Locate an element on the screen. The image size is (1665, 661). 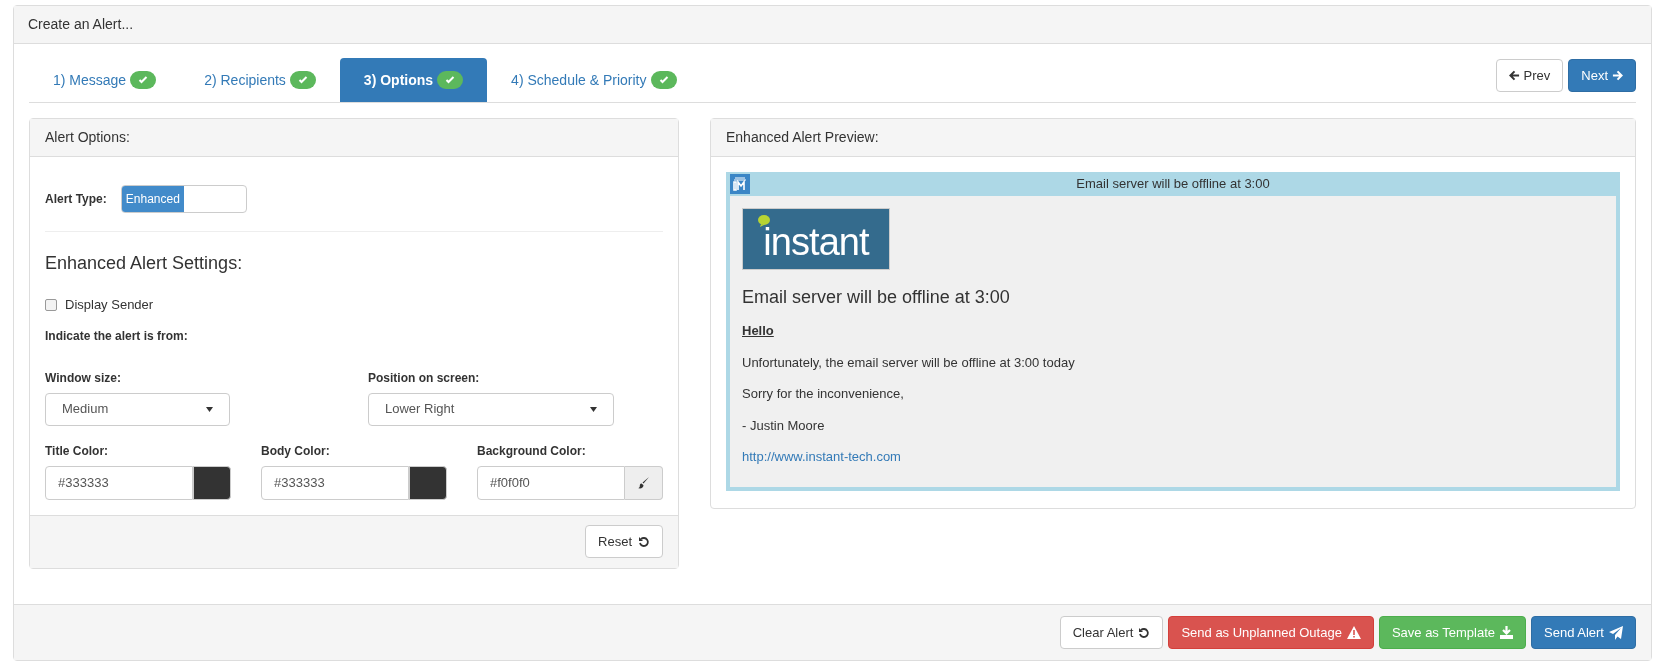
alert-greeting: Hello is located at coordinates (758, 331).